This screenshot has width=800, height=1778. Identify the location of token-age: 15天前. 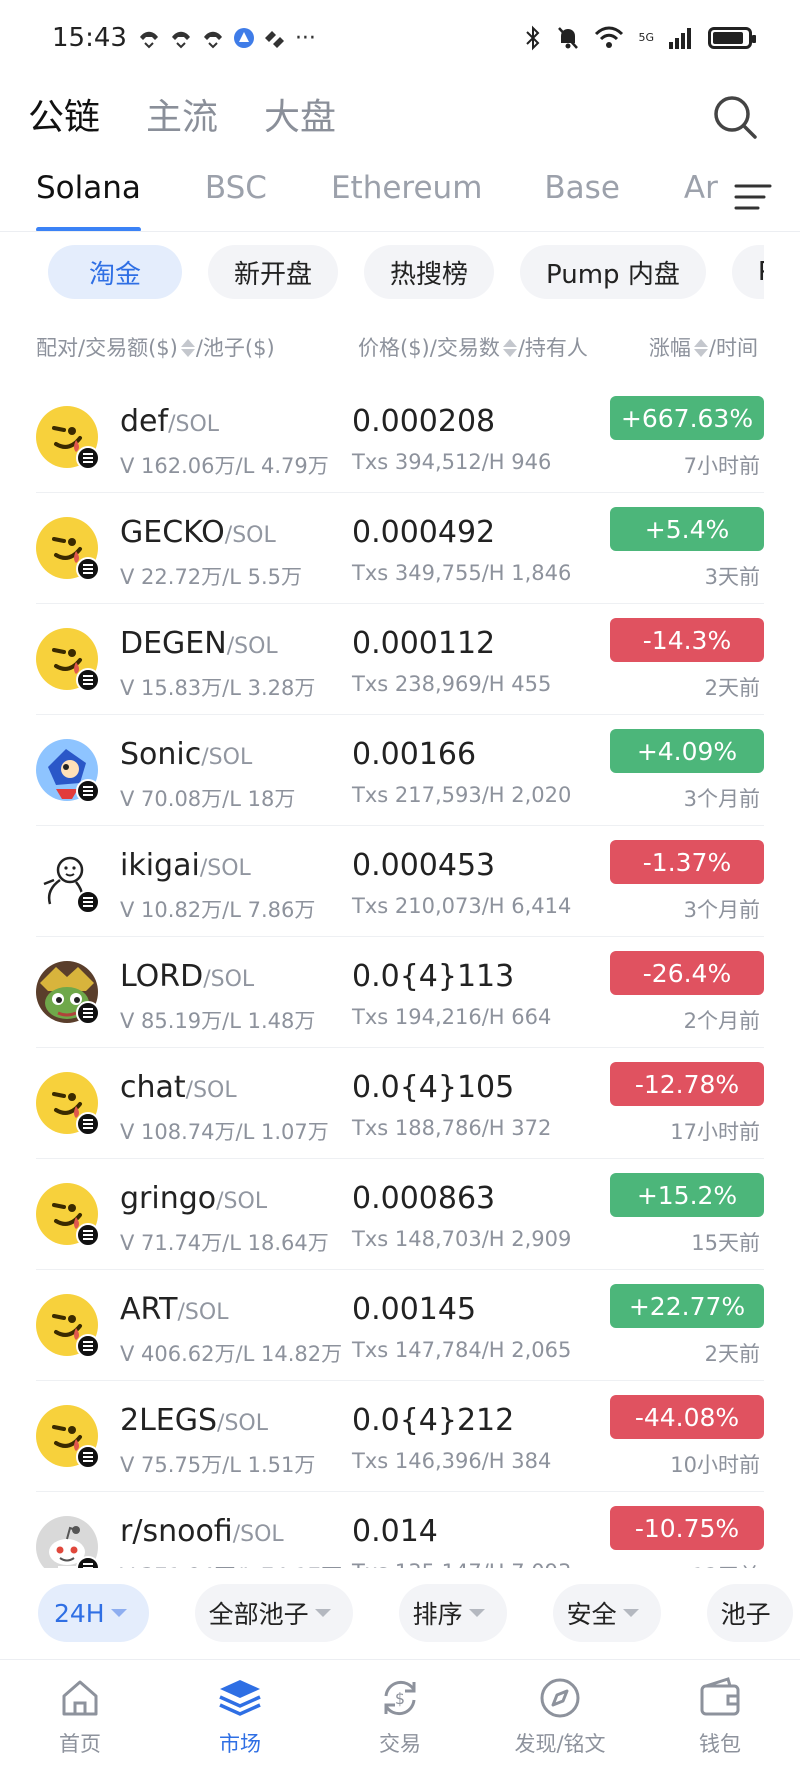
(725, 1243).